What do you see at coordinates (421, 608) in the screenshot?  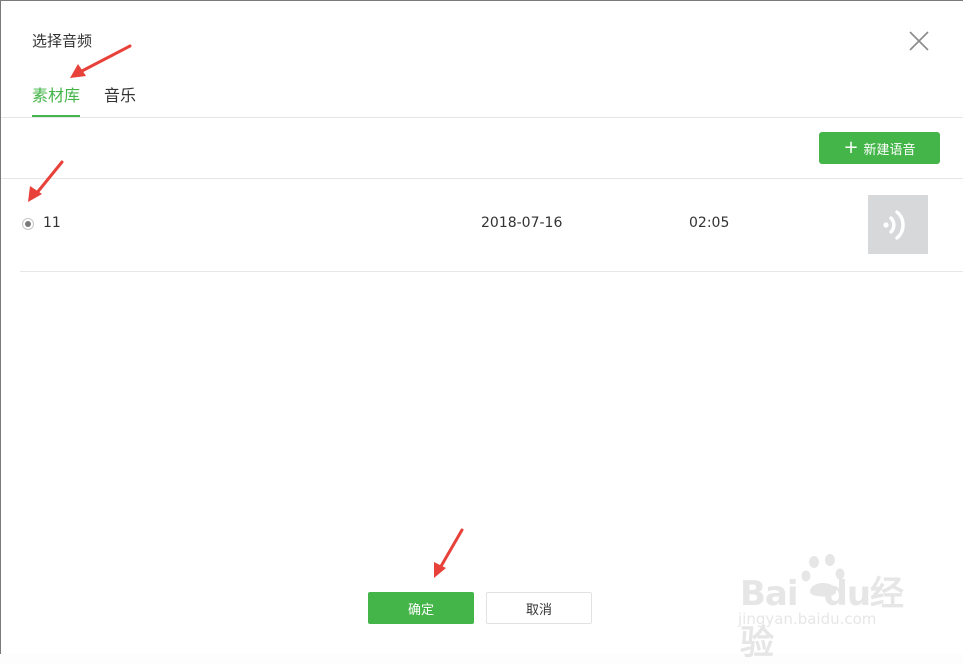 I see `confirm-button: 确定` at bounding box center [421, 608].